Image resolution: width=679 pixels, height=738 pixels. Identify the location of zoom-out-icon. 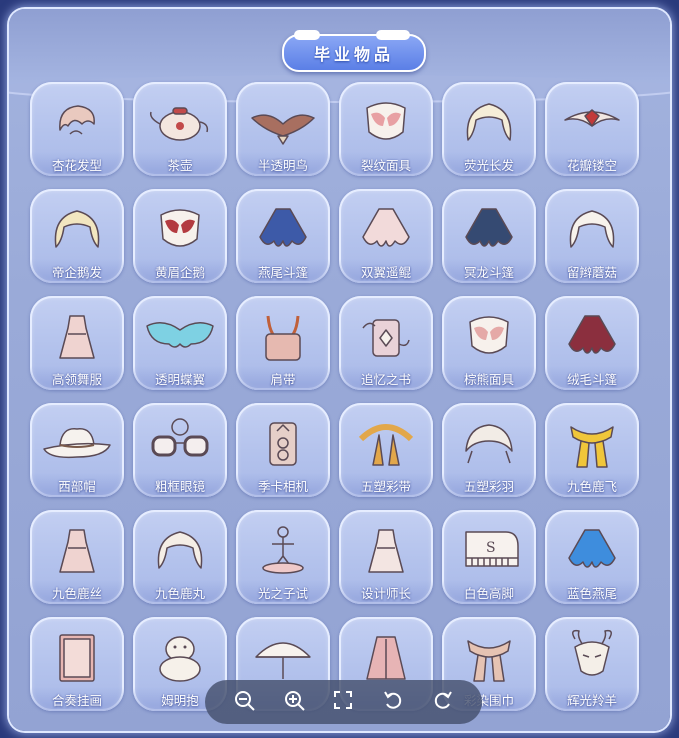
(244, 702).